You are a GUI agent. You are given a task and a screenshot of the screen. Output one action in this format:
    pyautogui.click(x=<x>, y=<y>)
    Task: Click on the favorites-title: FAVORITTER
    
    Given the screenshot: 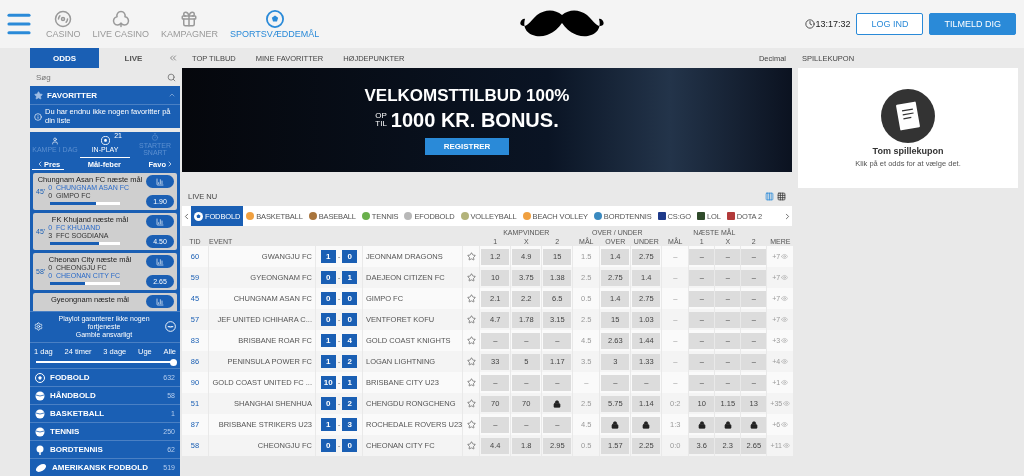 What is the action you would take?
    pyautogui.click(x=73, y=95)
    